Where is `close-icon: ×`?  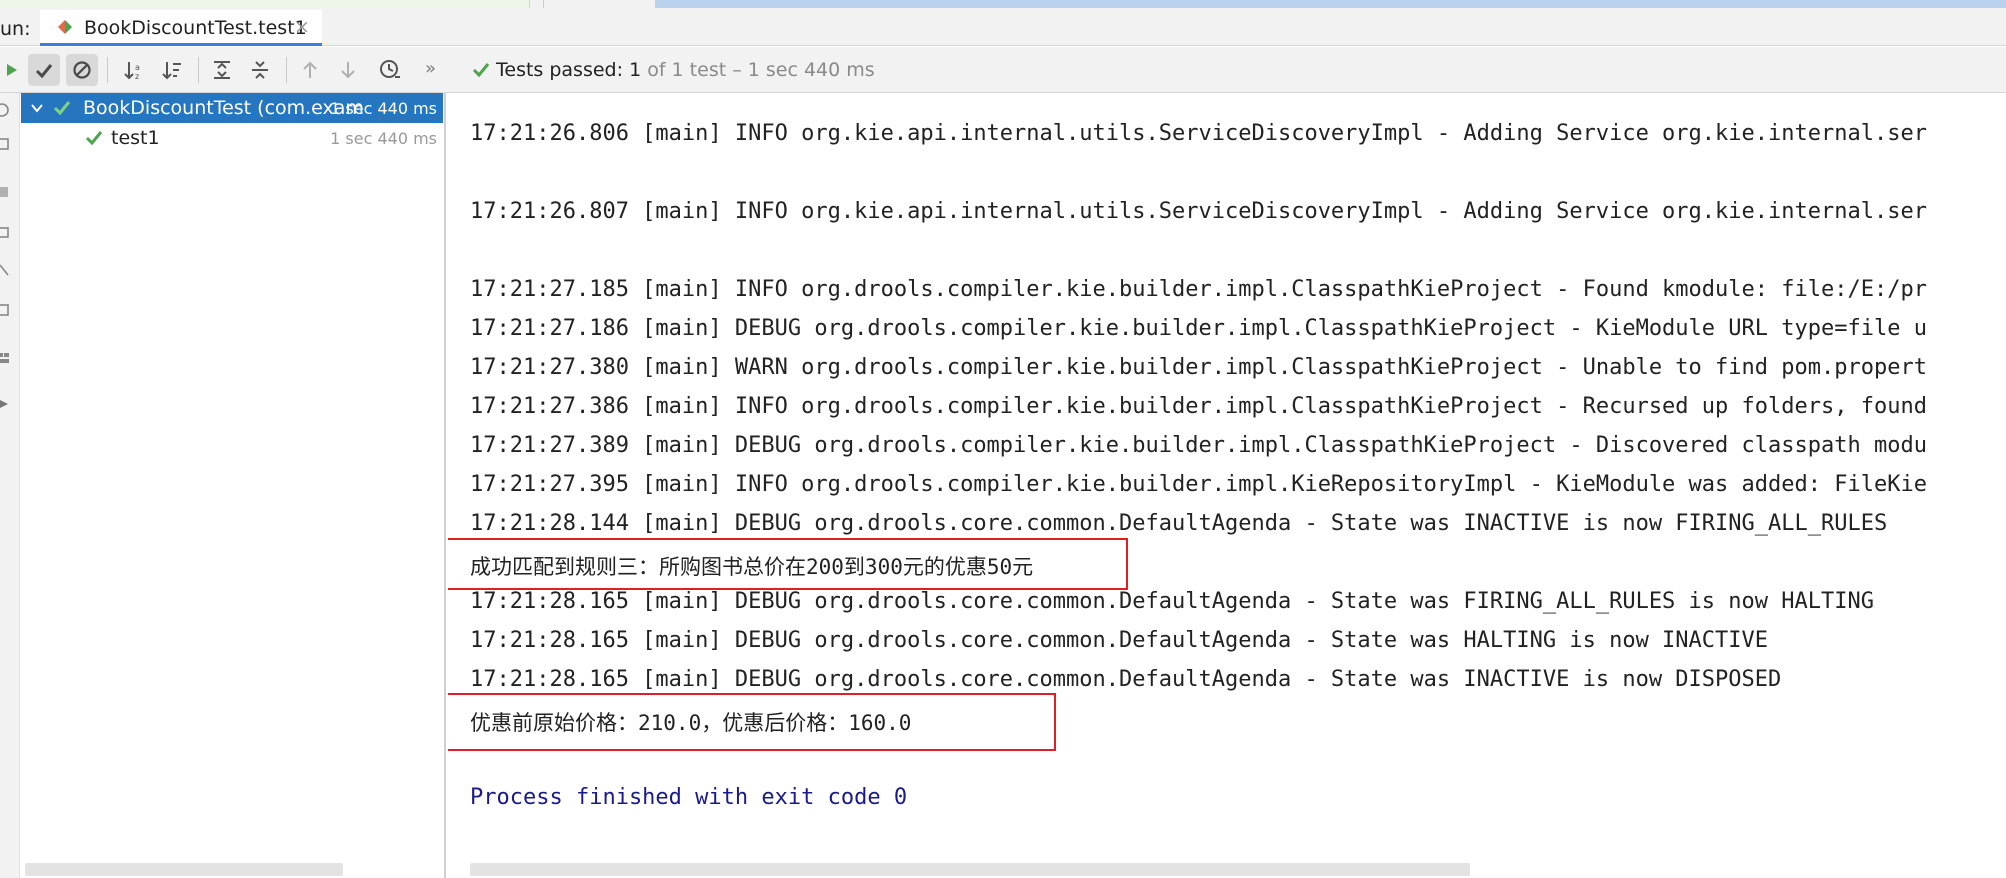 close-icon: × is located at coordinates (302, 27).